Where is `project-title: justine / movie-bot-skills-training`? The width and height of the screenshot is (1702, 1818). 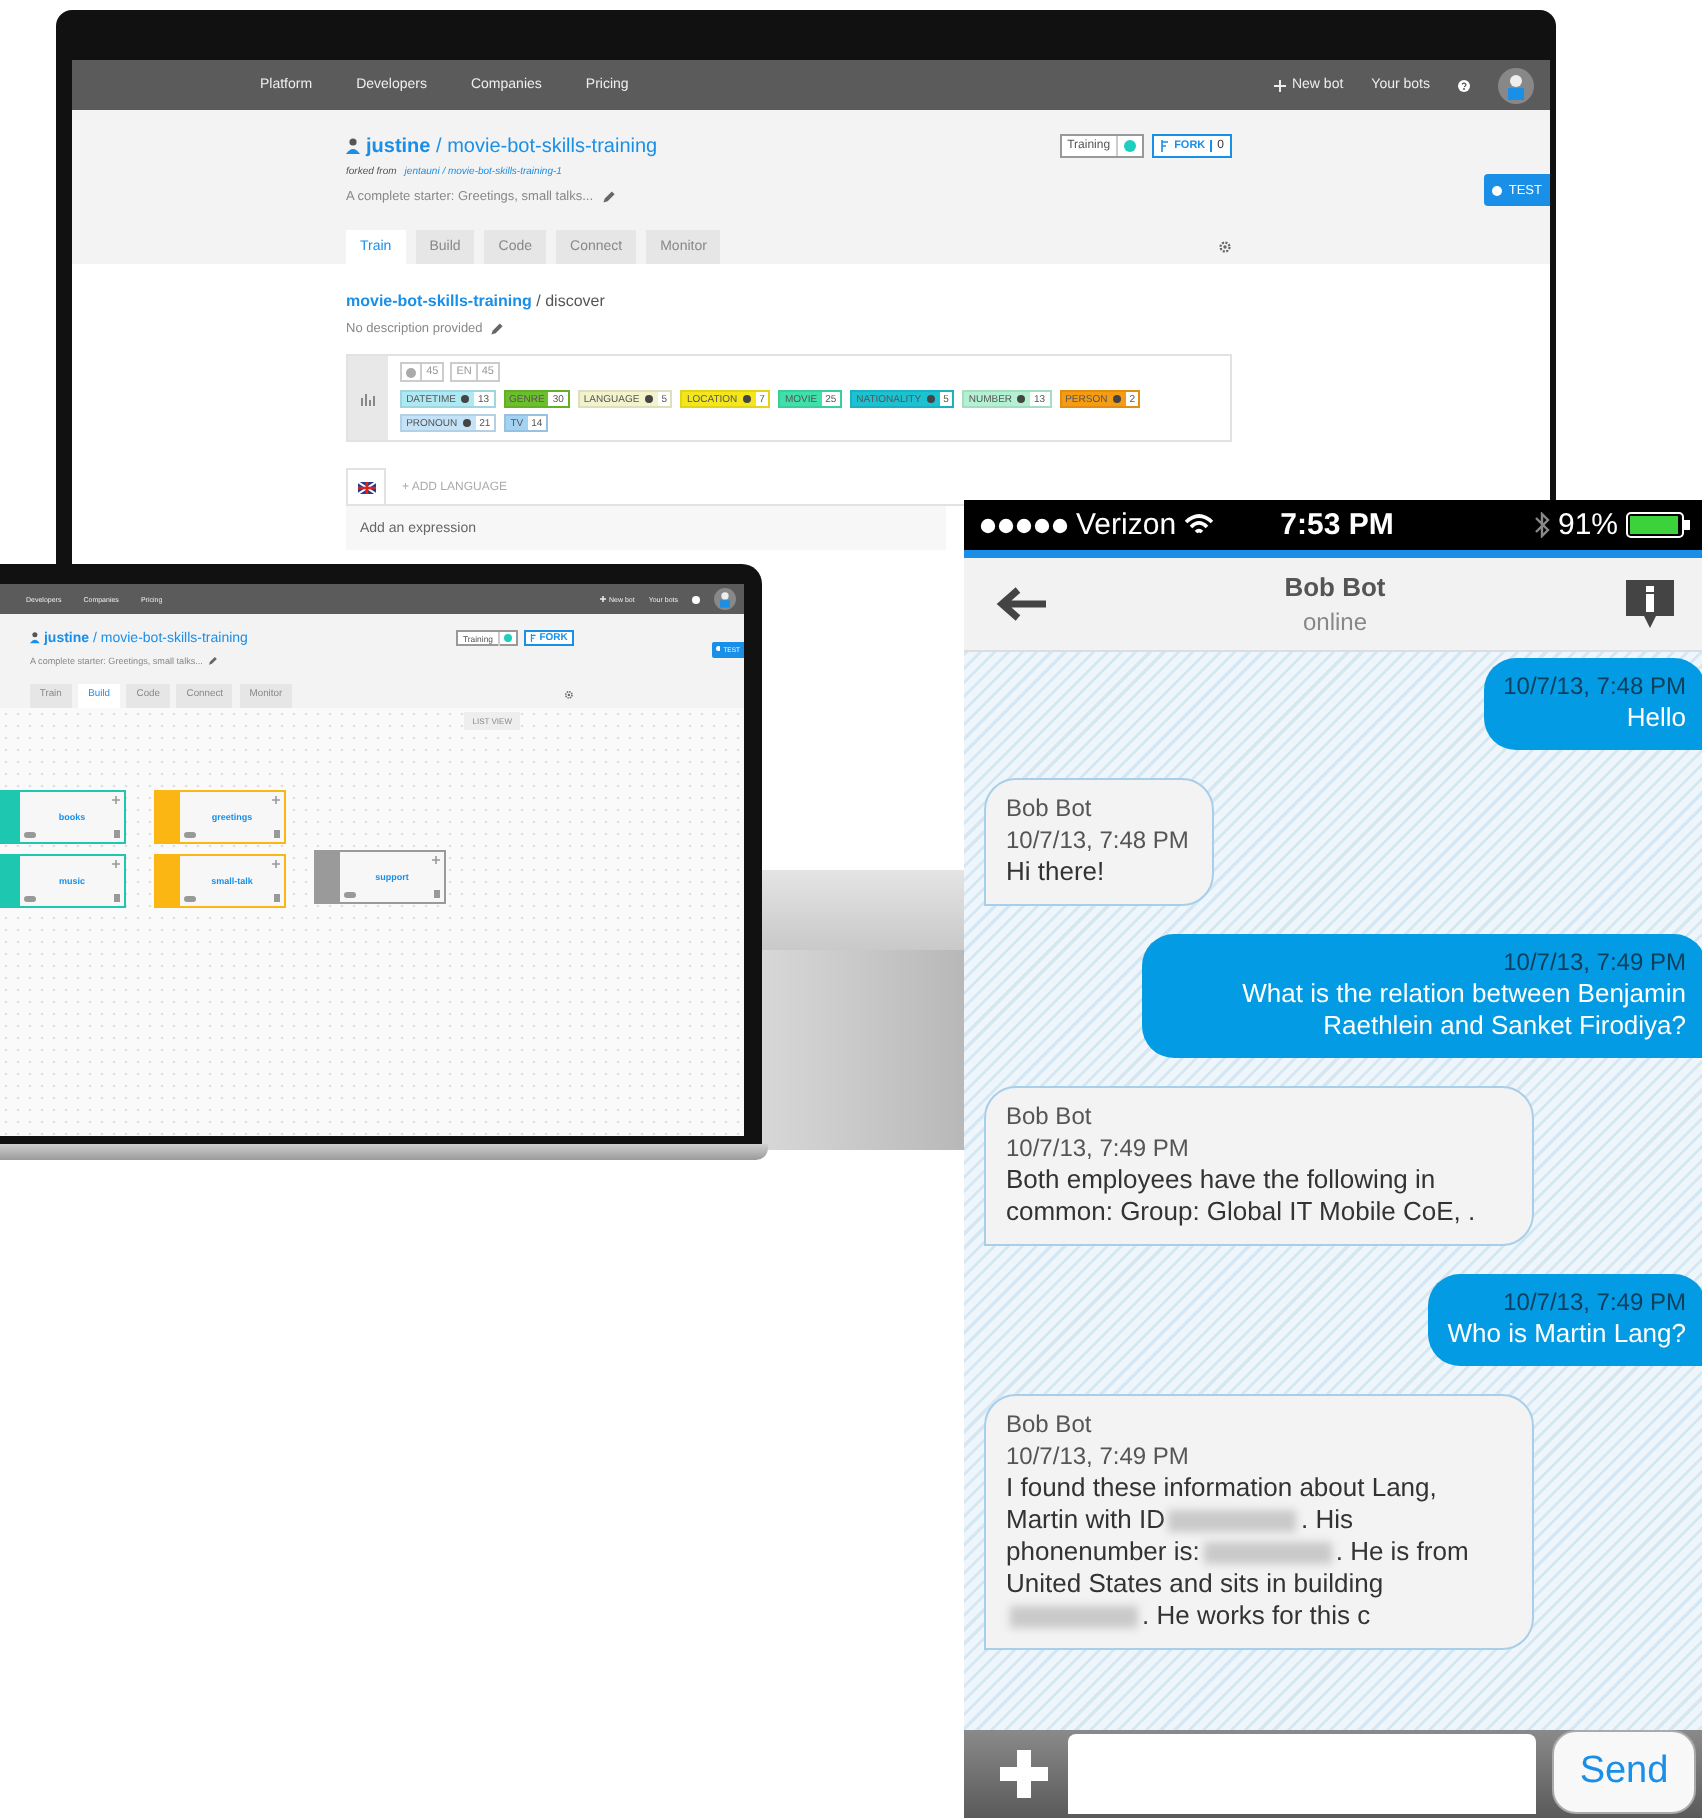
project-title: justine / movie-bot-skills-training is located at coordinates (512, 146).